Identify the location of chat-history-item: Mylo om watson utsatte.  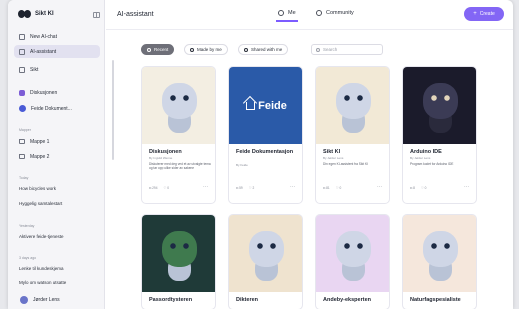
(42, 282).